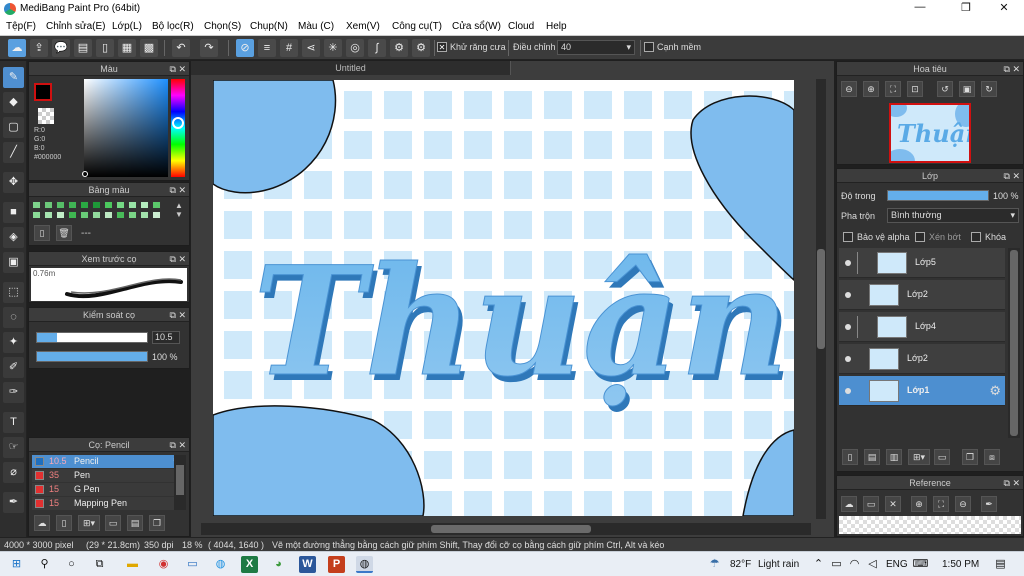 The image size is (1024, 576). I want to click on menu-edit: Chỉnh sửa(E), so click(76, 26).